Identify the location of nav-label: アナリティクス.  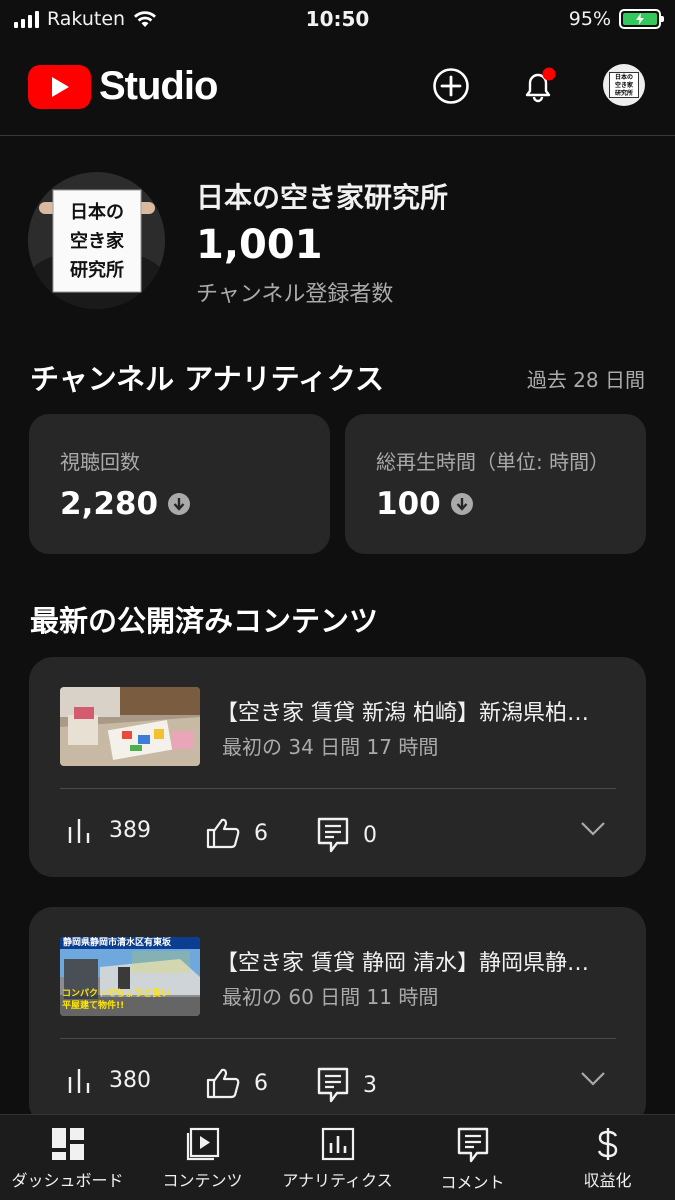
(337, 1180).